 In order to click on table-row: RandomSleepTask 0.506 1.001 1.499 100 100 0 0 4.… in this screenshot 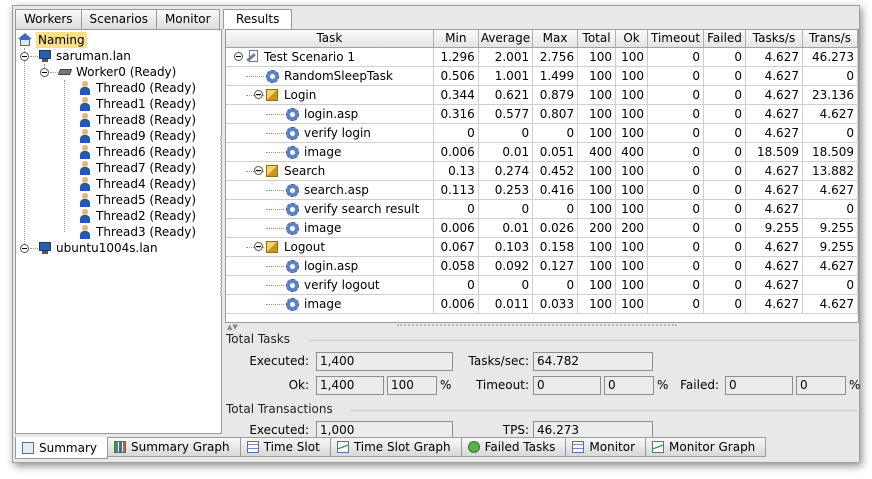, I will do `click(542, 76)`.